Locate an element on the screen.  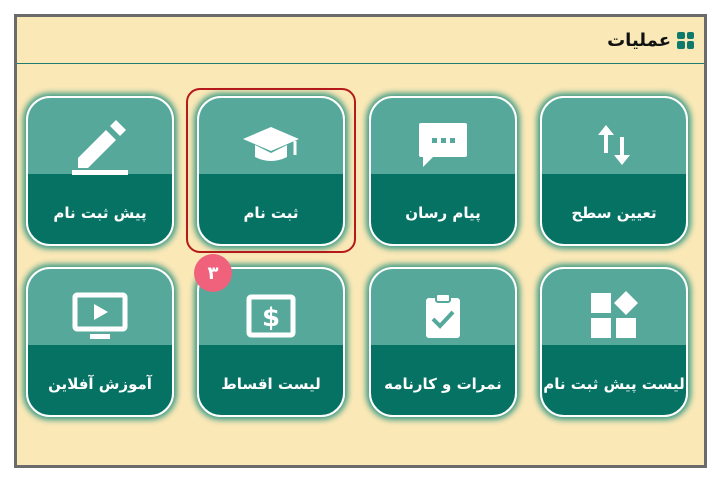
panel-header: عملیات is located at coordinates (360, 40).